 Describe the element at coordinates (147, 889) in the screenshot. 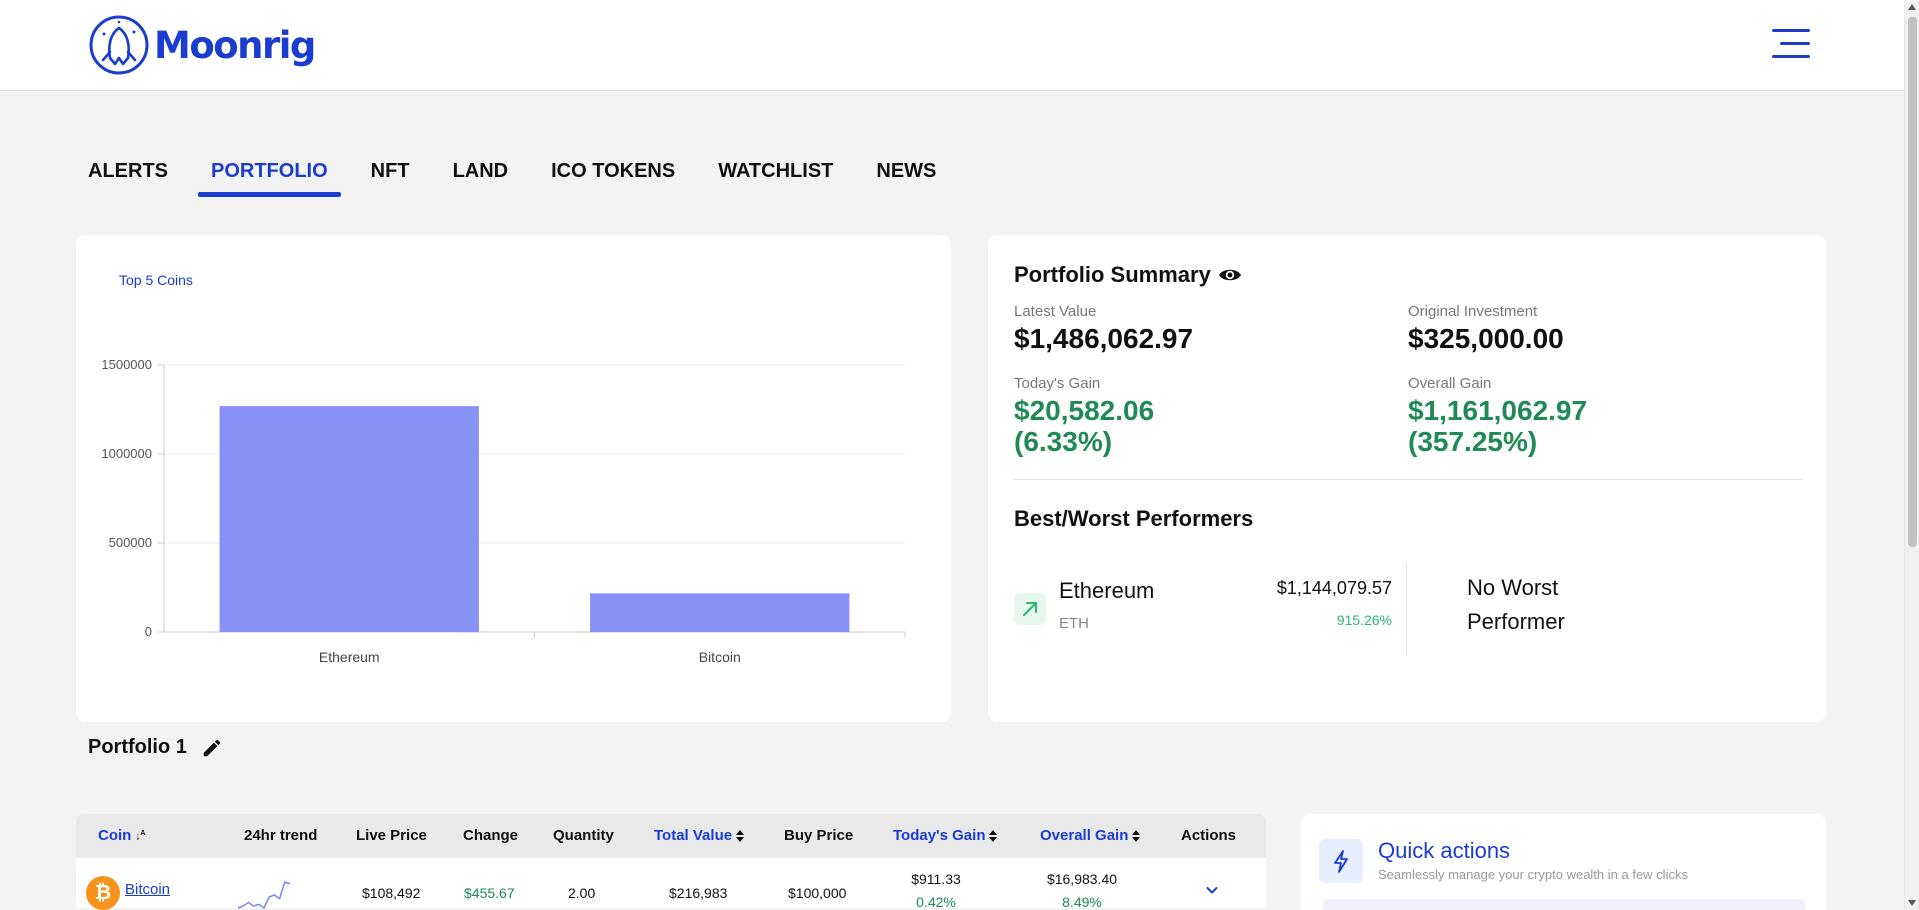

I see `coin-name-link: Bitcoin` at that location.